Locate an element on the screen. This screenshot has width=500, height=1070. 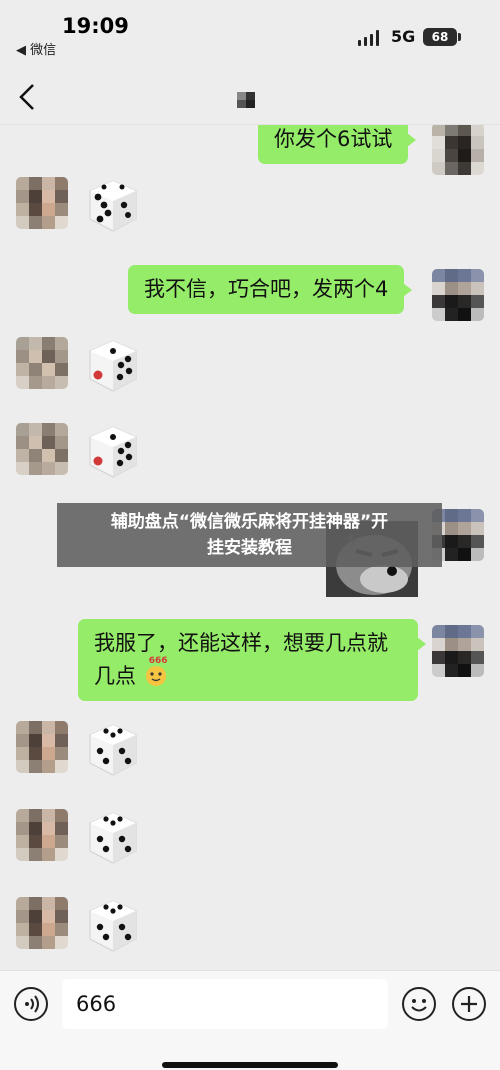
status-time: 19:09 is located at coordinates (95, 26).